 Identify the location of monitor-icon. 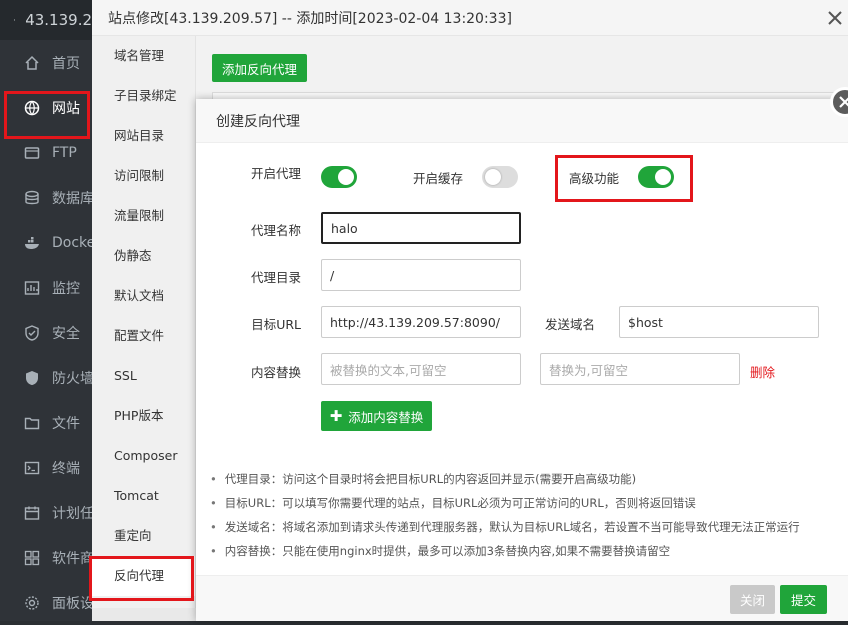
(32, 287).